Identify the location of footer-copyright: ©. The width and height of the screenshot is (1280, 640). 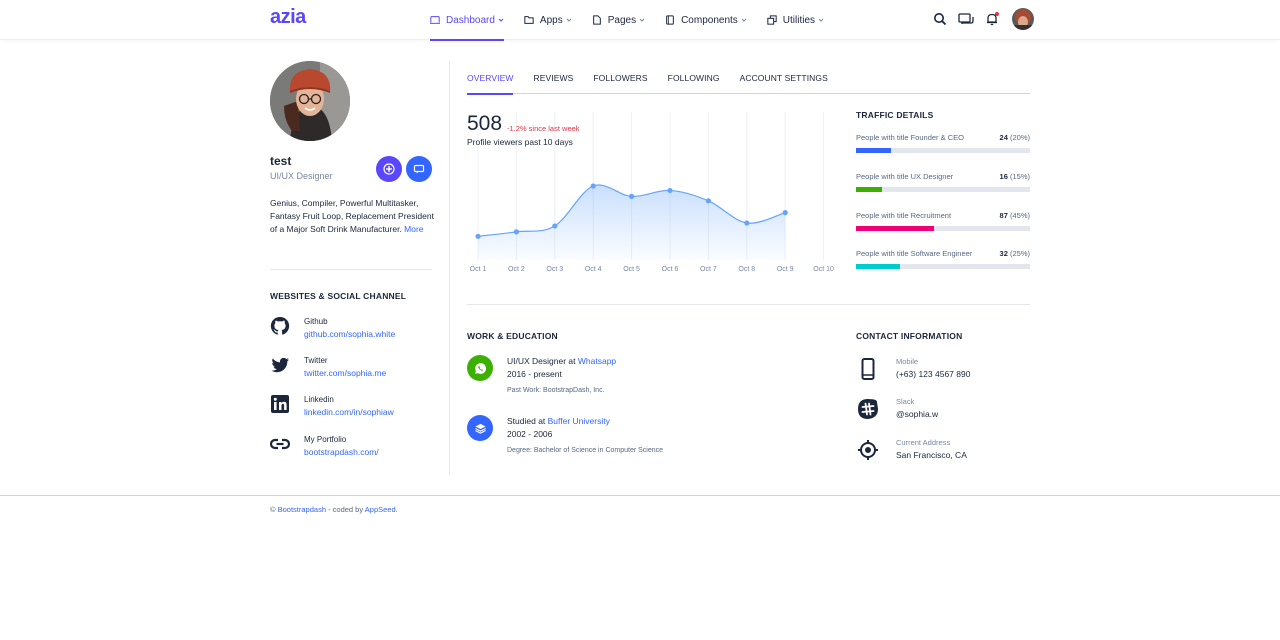
(274, 509).